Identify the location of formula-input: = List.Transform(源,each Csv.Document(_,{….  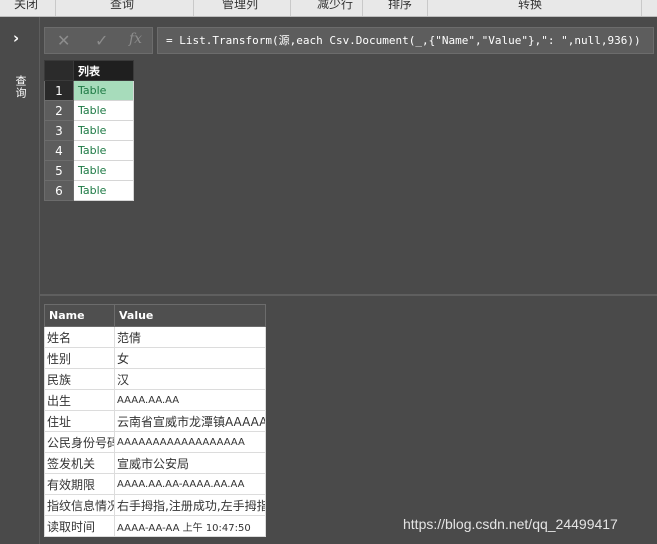
(405, 40).